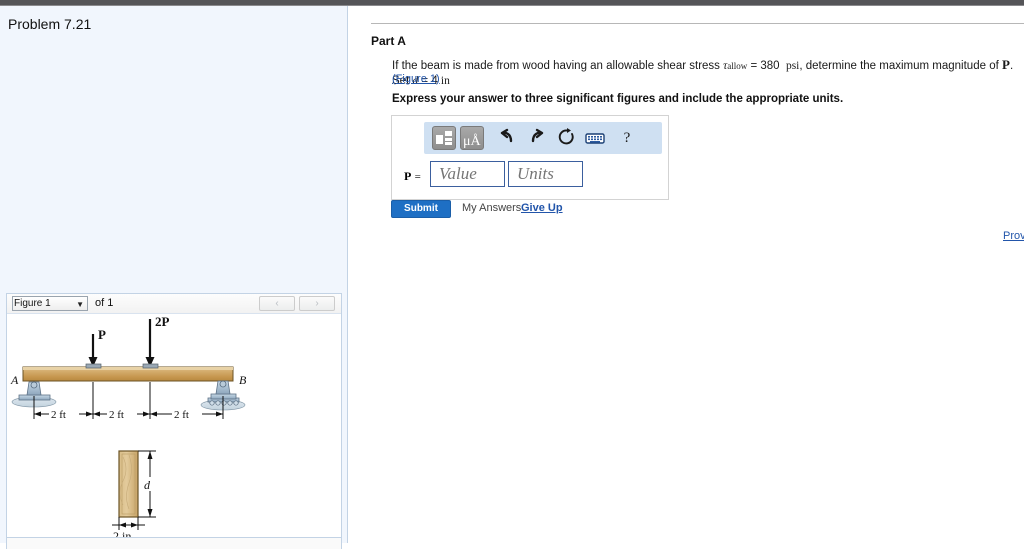  Describe the element at coordinates (134, 496) in the screenshot. I see `cross-section: d 2 in.` at that location.